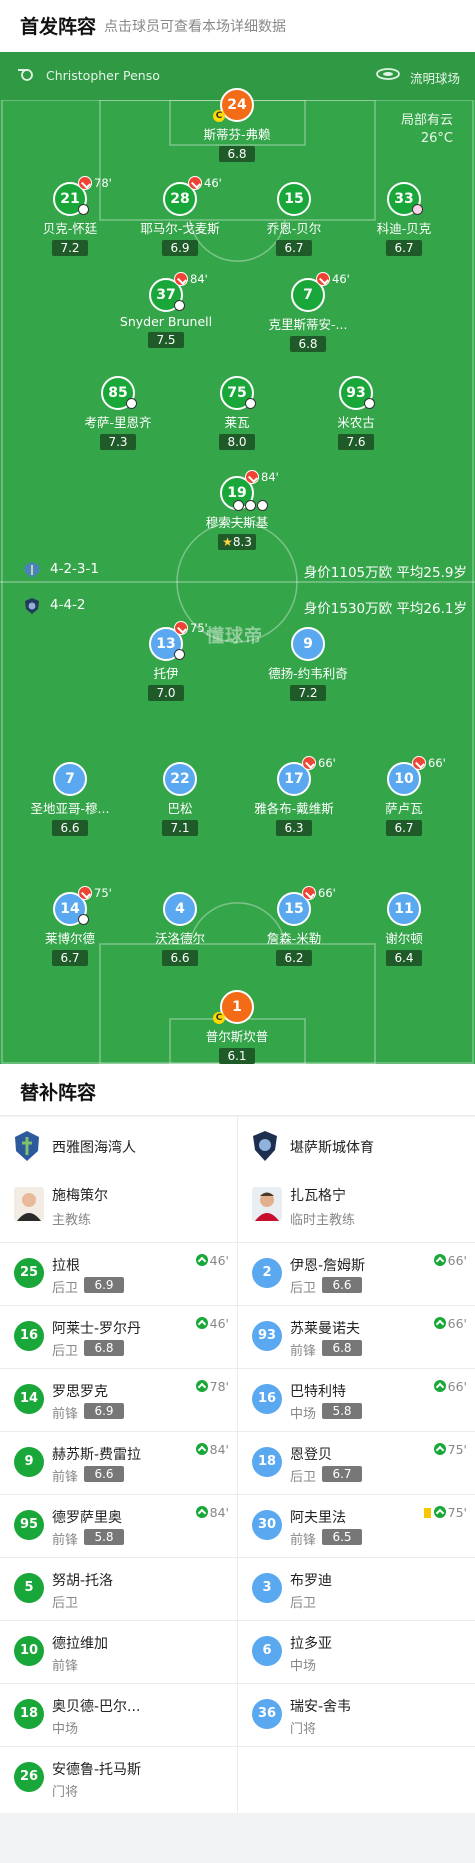 This screenshot has height=1863, width=475. I want to click on sub-player-row: 16 阿莱士-罗尔丹 后卫 6.8 46', so click(118, 1337).